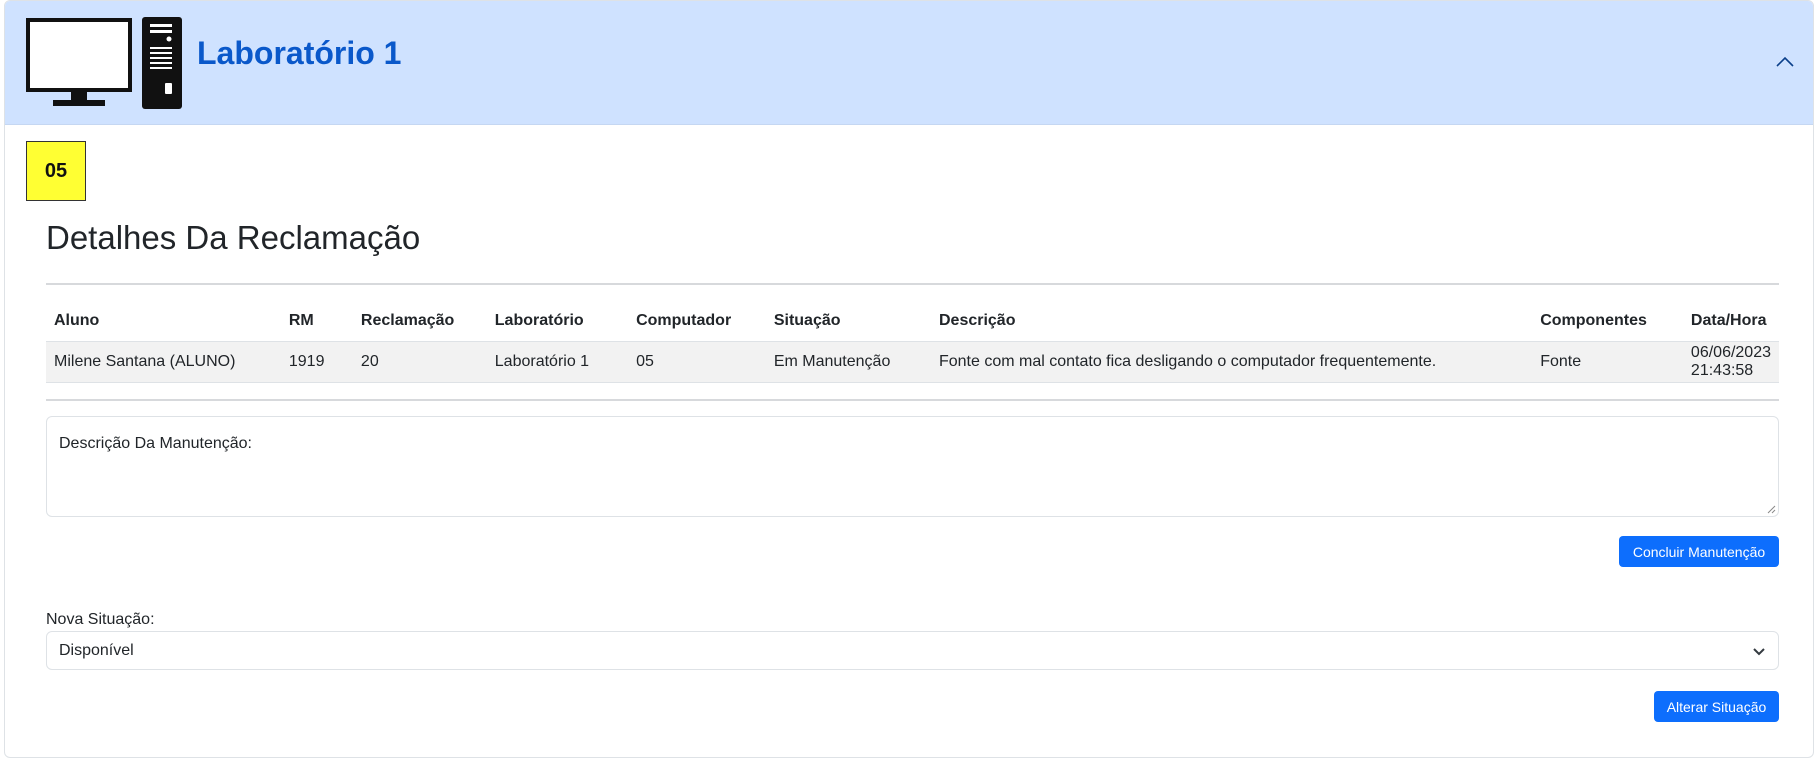  Describe the element at coordinates (912, 650) in the screenshot. I see `new-status-select: Disponível` at that location.